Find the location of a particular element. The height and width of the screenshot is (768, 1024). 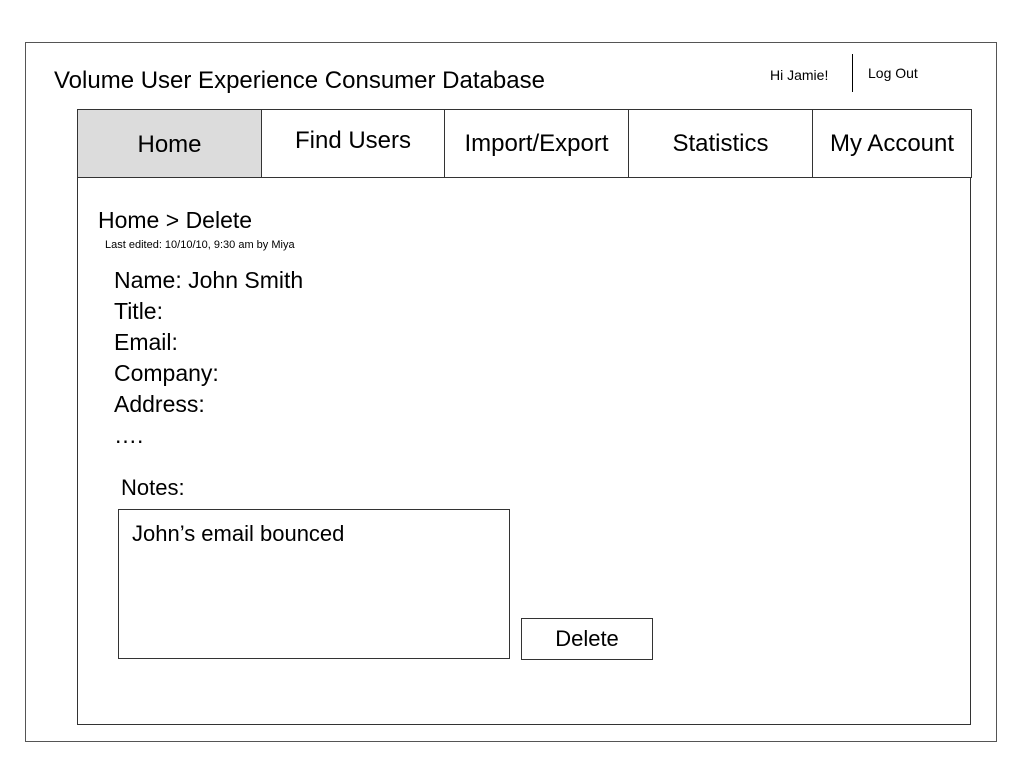

name-field: Name: John Smith is located at coordinates (209, 280).